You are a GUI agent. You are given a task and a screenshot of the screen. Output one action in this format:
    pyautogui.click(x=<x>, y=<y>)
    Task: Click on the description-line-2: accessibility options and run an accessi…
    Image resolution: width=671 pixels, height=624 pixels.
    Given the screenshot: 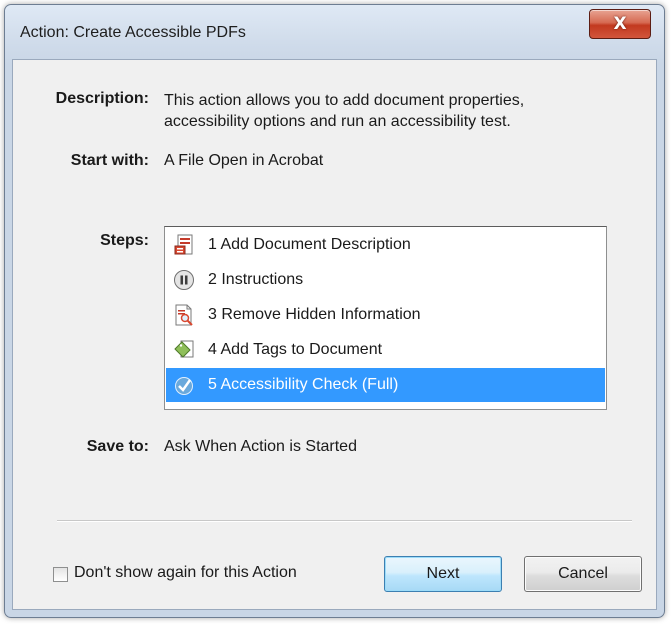 What is the action you would take?
    pyautogui.click(x=337, y=121)
    